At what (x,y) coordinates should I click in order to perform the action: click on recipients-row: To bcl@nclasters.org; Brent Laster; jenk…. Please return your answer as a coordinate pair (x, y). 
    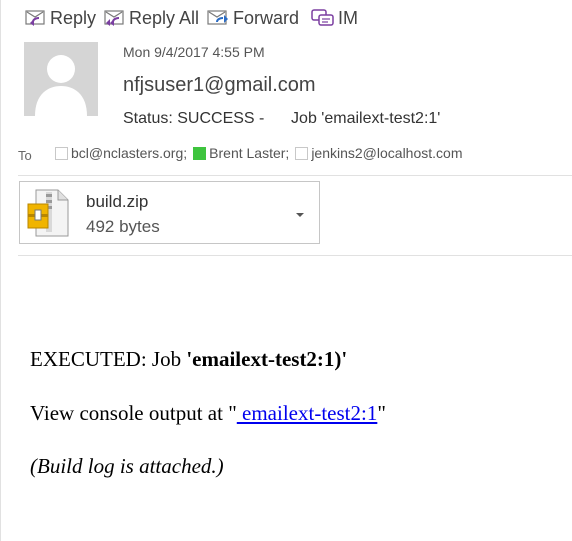
    Looking at the image, I should click on (243, 153).